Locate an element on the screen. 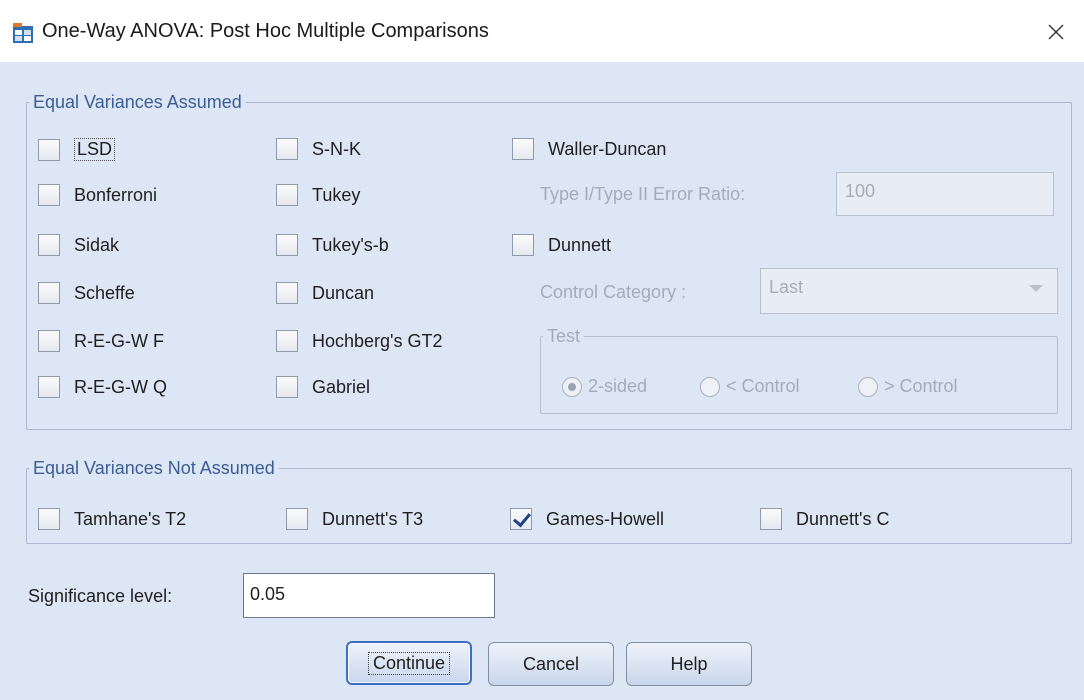 The height and width of the screenshot is (700, 1084). control-category-label: Control Category : is located at coordinates (613, 292).